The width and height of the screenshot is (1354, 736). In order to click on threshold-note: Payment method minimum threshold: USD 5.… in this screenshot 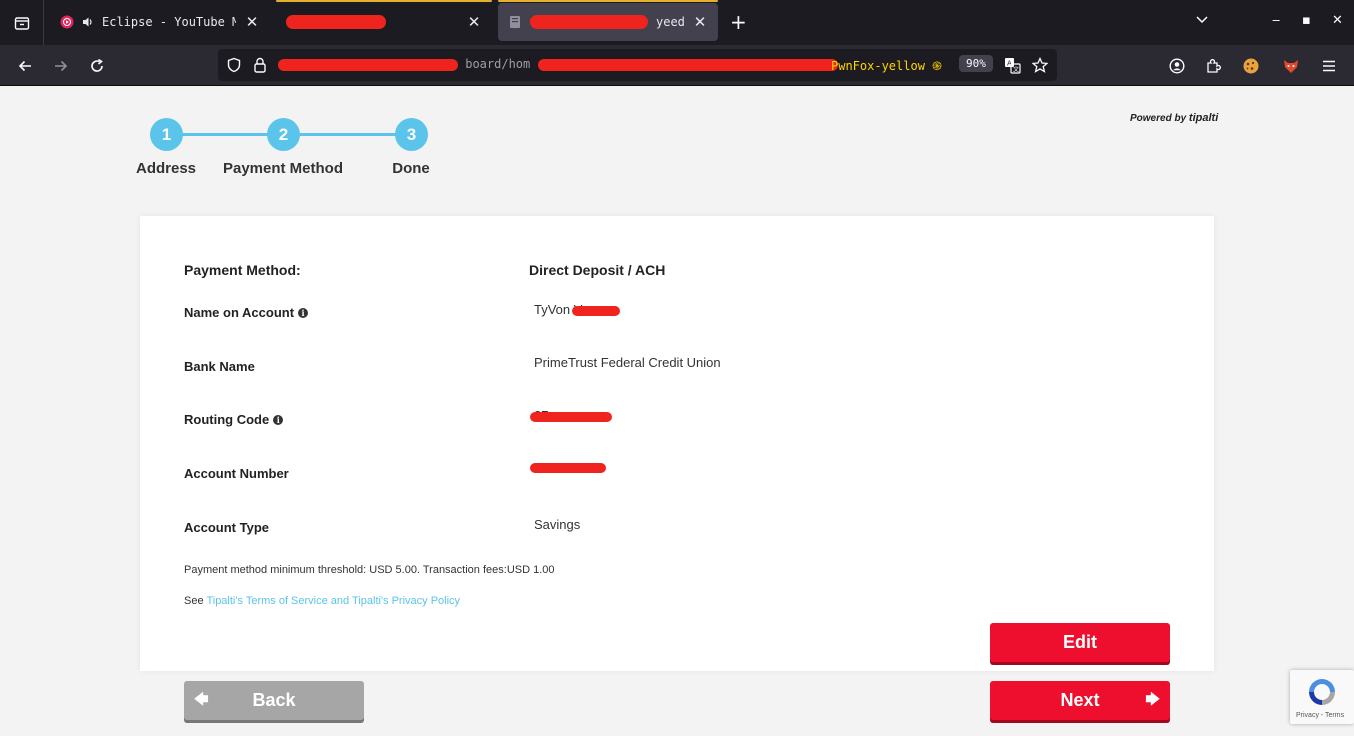, I will do `click(369, 570)`.